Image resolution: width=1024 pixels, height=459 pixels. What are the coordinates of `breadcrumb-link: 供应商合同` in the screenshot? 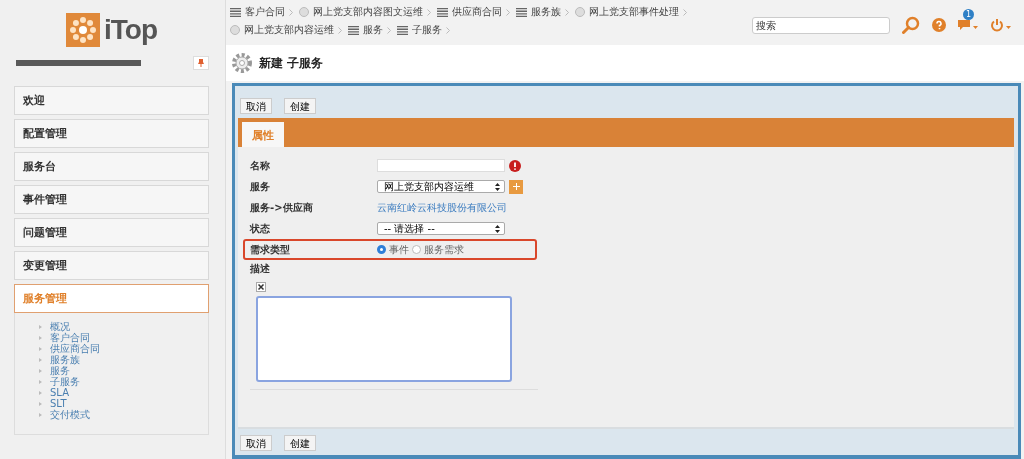 It's located at (477, 12).